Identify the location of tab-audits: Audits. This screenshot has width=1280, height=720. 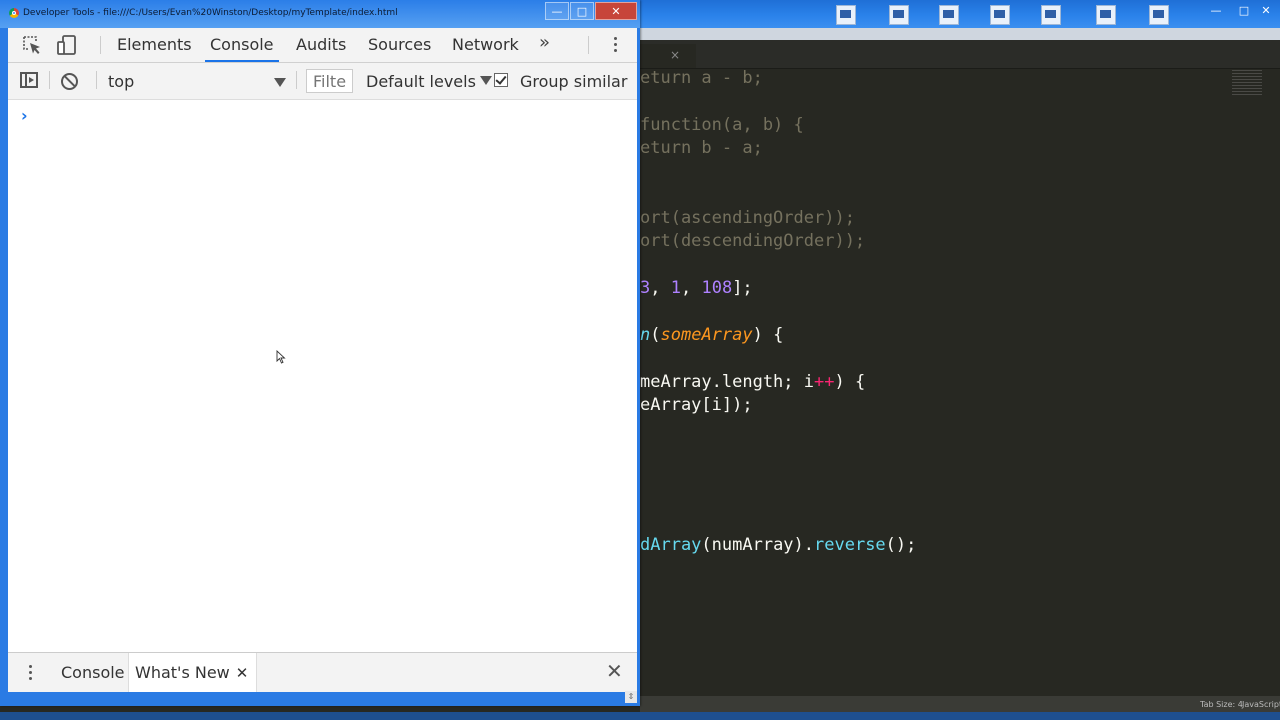
(321, 44).